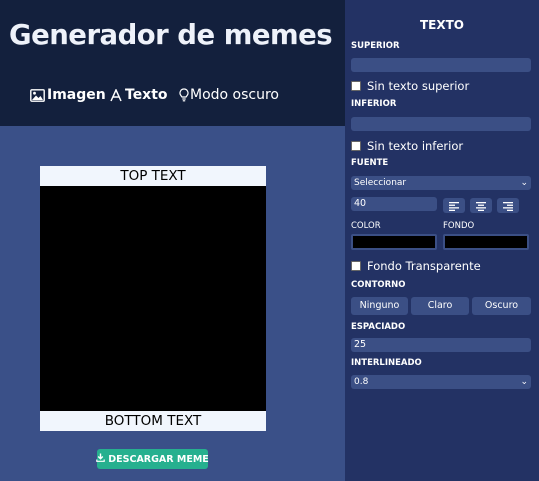 The height and width of the screenshot is (481, 539). I want to click on inferior-text-input, so click(441, 124).